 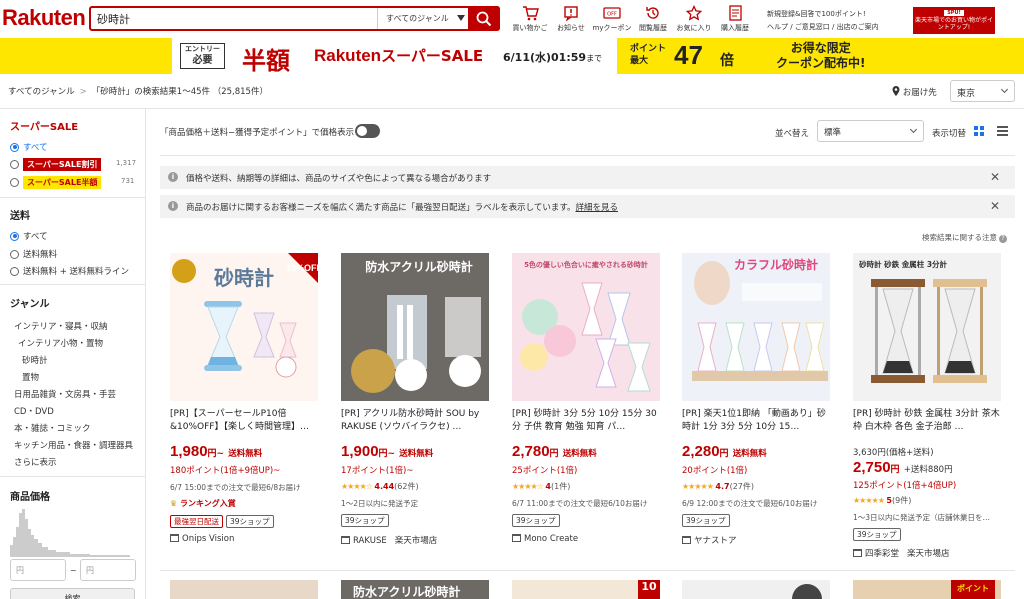 I want to click on genre-link: インテリア・寝具・収納, so click(x=61, y=326).